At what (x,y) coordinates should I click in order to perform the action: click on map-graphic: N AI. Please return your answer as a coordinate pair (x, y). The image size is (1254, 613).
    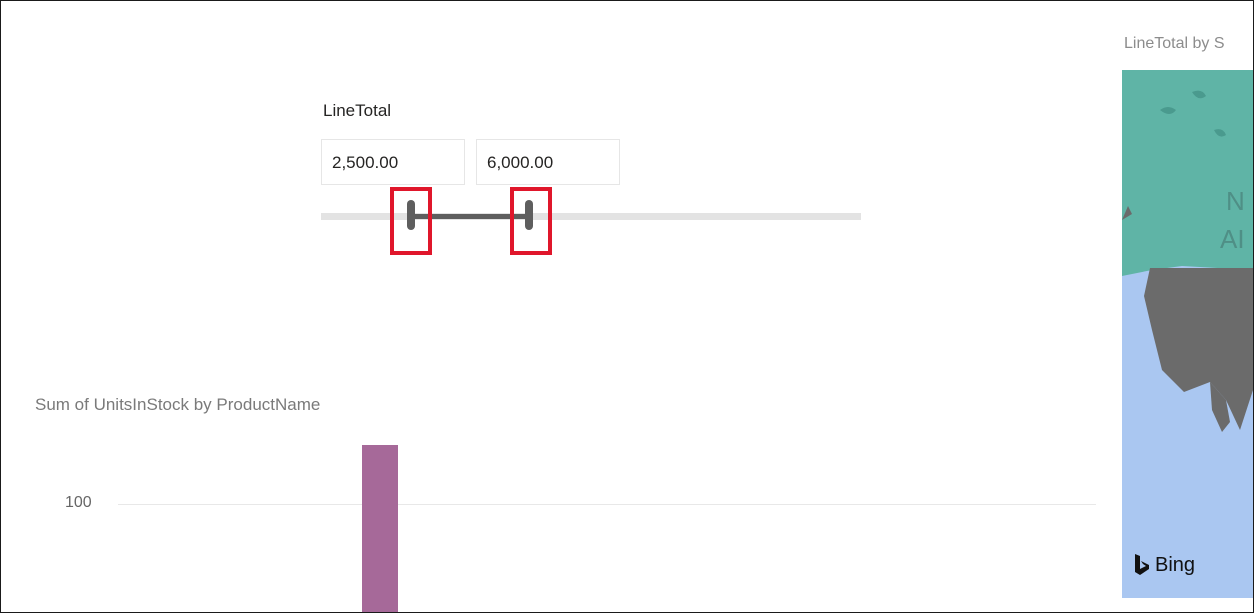
    Looking at the image, I should click on (1187, 334).